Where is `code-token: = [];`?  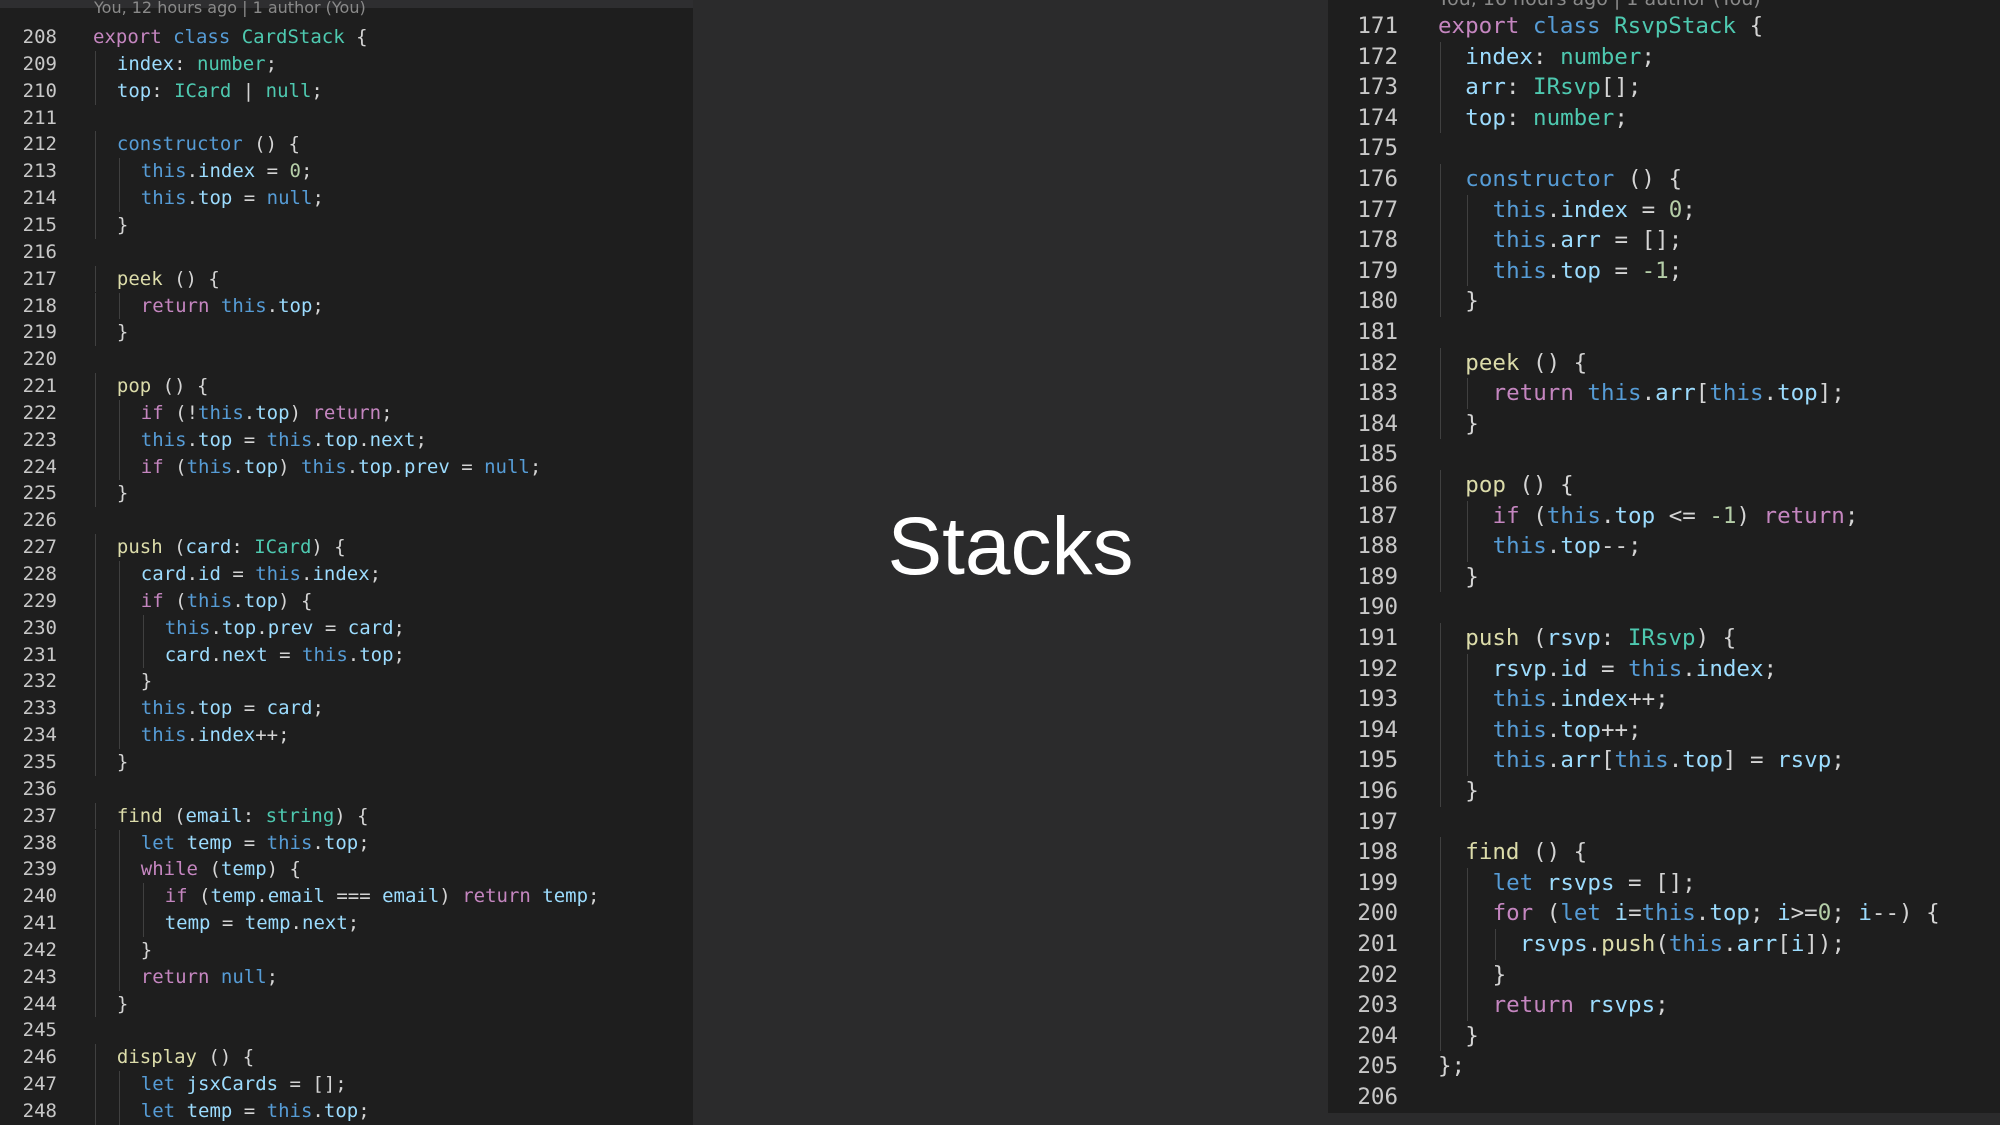
code-token: = []; is located at coordinates (1655, 882).